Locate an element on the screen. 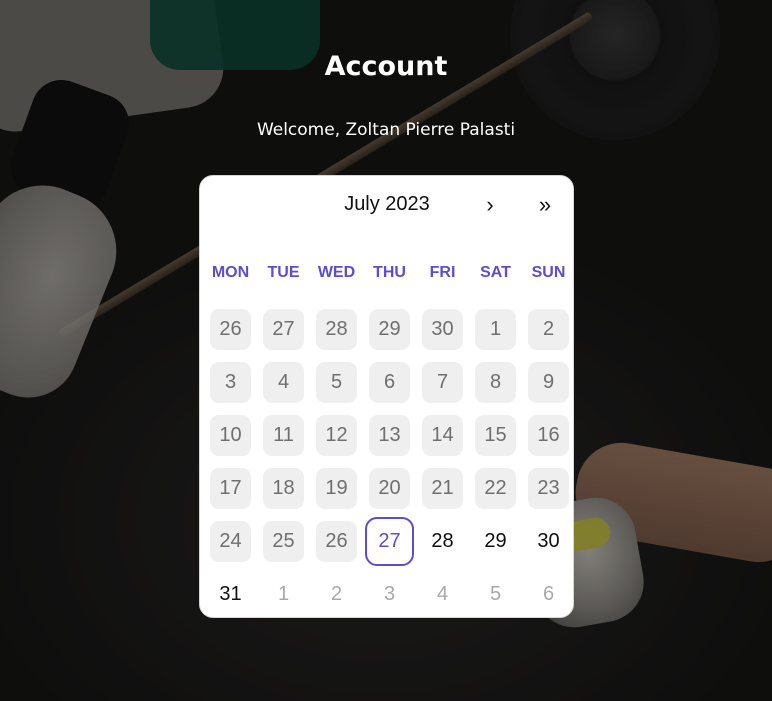  day-number: 13 is located at coordinates (389, 435).